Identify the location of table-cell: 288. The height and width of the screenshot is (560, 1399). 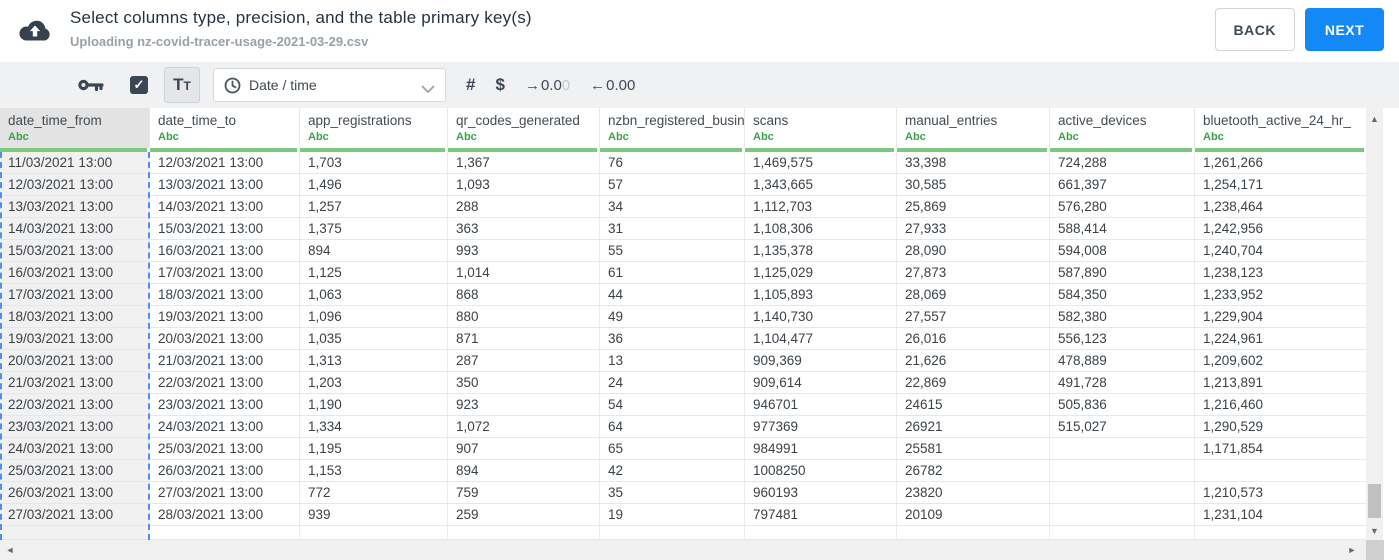
(524, 207).